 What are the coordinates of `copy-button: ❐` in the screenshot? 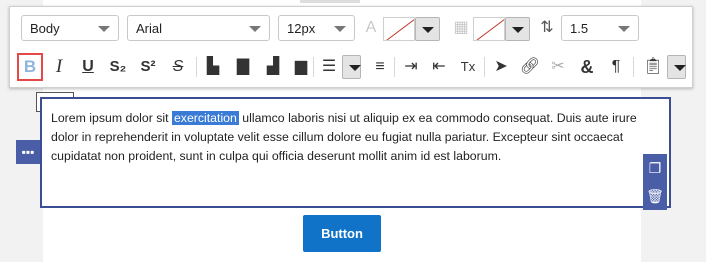 It's located at (655, 168).